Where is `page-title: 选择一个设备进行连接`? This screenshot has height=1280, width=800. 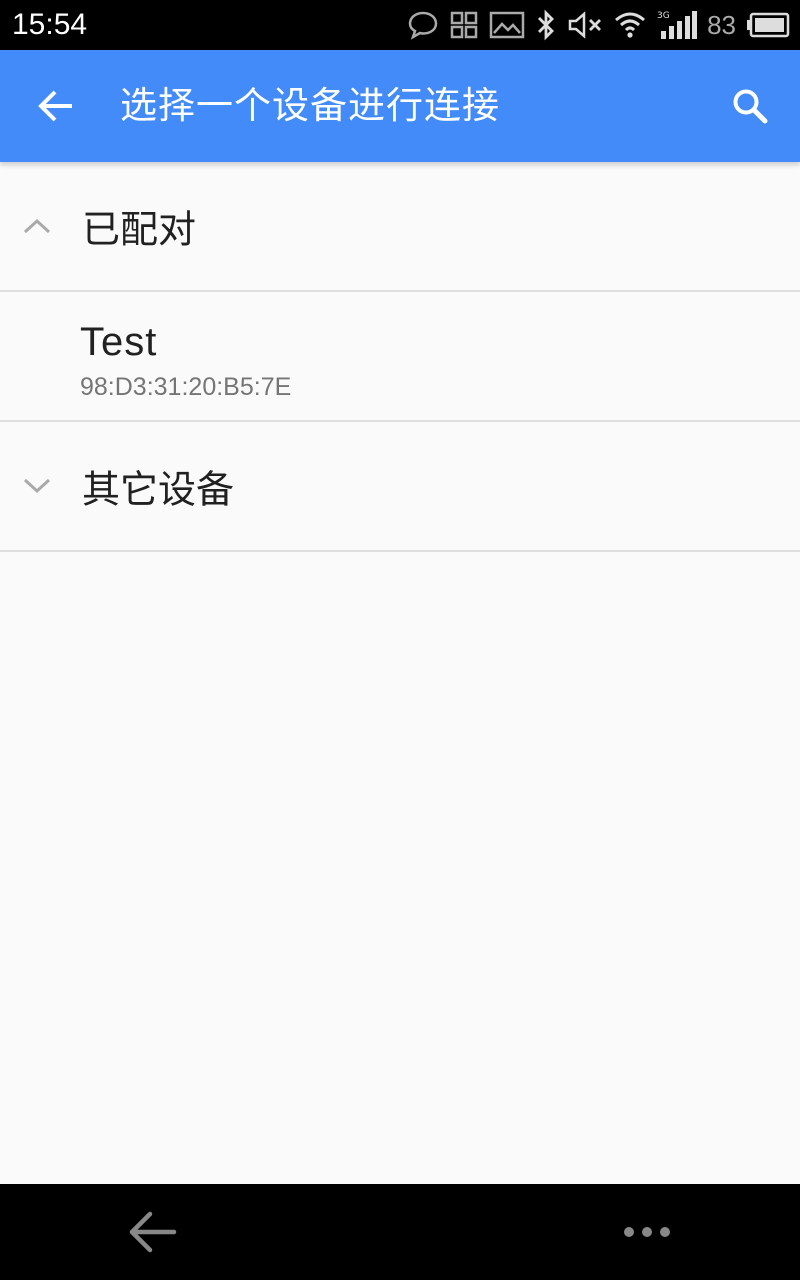
page-title: 选择一个设备进行连接 is located at coordinates (310, 105).